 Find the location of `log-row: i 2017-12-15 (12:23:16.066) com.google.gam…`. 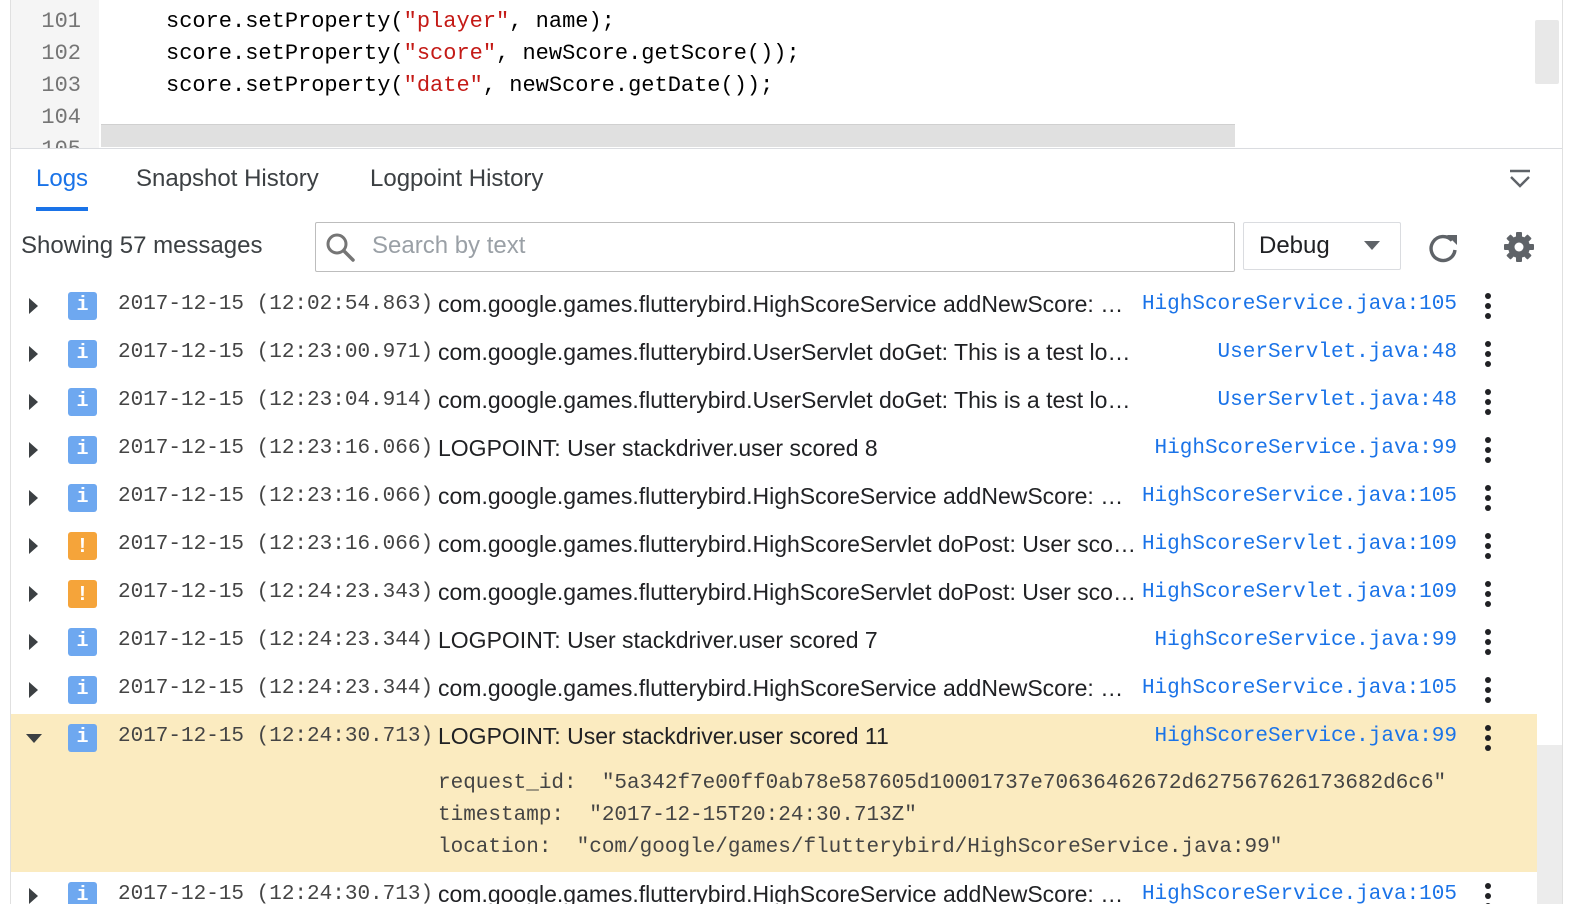

log-row: i 2017-12-15 (12:23:16.066) com.google.gam… is located at coordinates (774, 498).